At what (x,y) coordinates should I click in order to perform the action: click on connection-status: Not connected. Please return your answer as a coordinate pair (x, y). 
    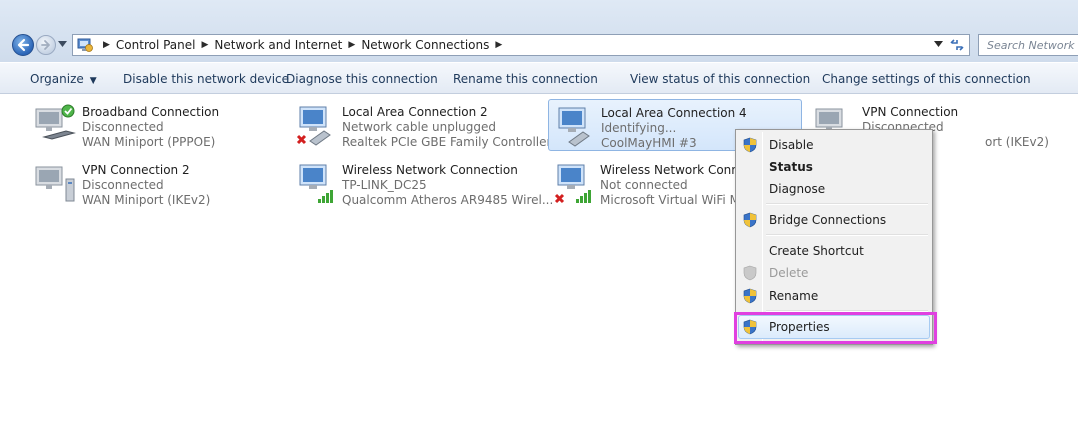
    Looking at the image, I should click on (644, 185).